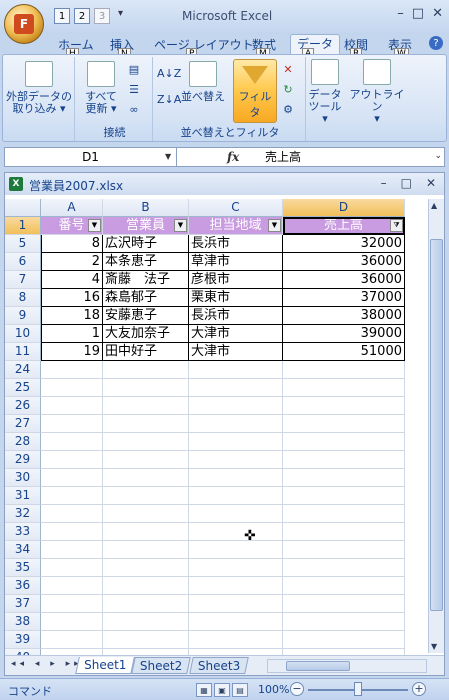  Describe the element at coordinates (288, 110) in the screenshot. I see `advanced-filter-icon: ⚙` at that location.